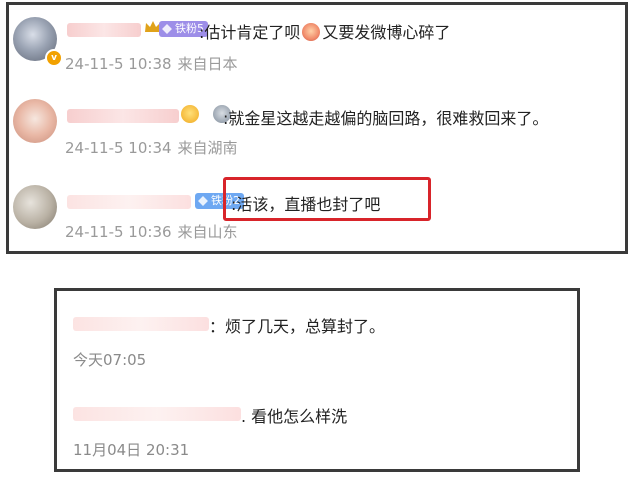  I want to click on comment-text: :估计肯定了呗 又要发微博心碎了, so click(325, 32).